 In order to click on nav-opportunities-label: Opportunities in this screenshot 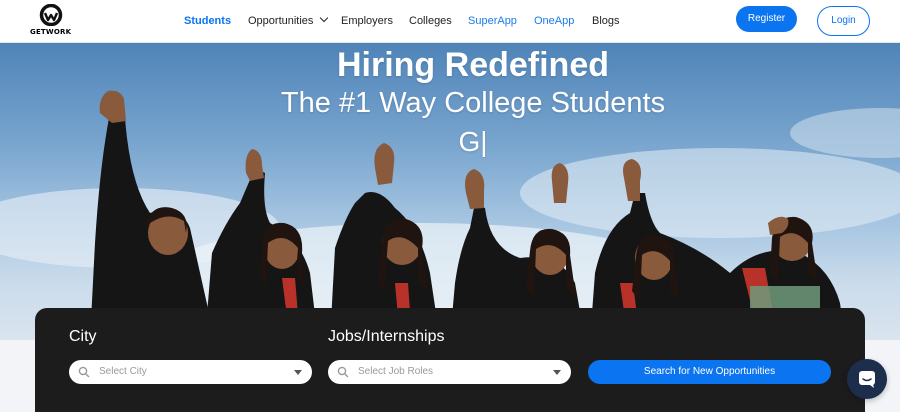, I will do `click(281, 21)`.